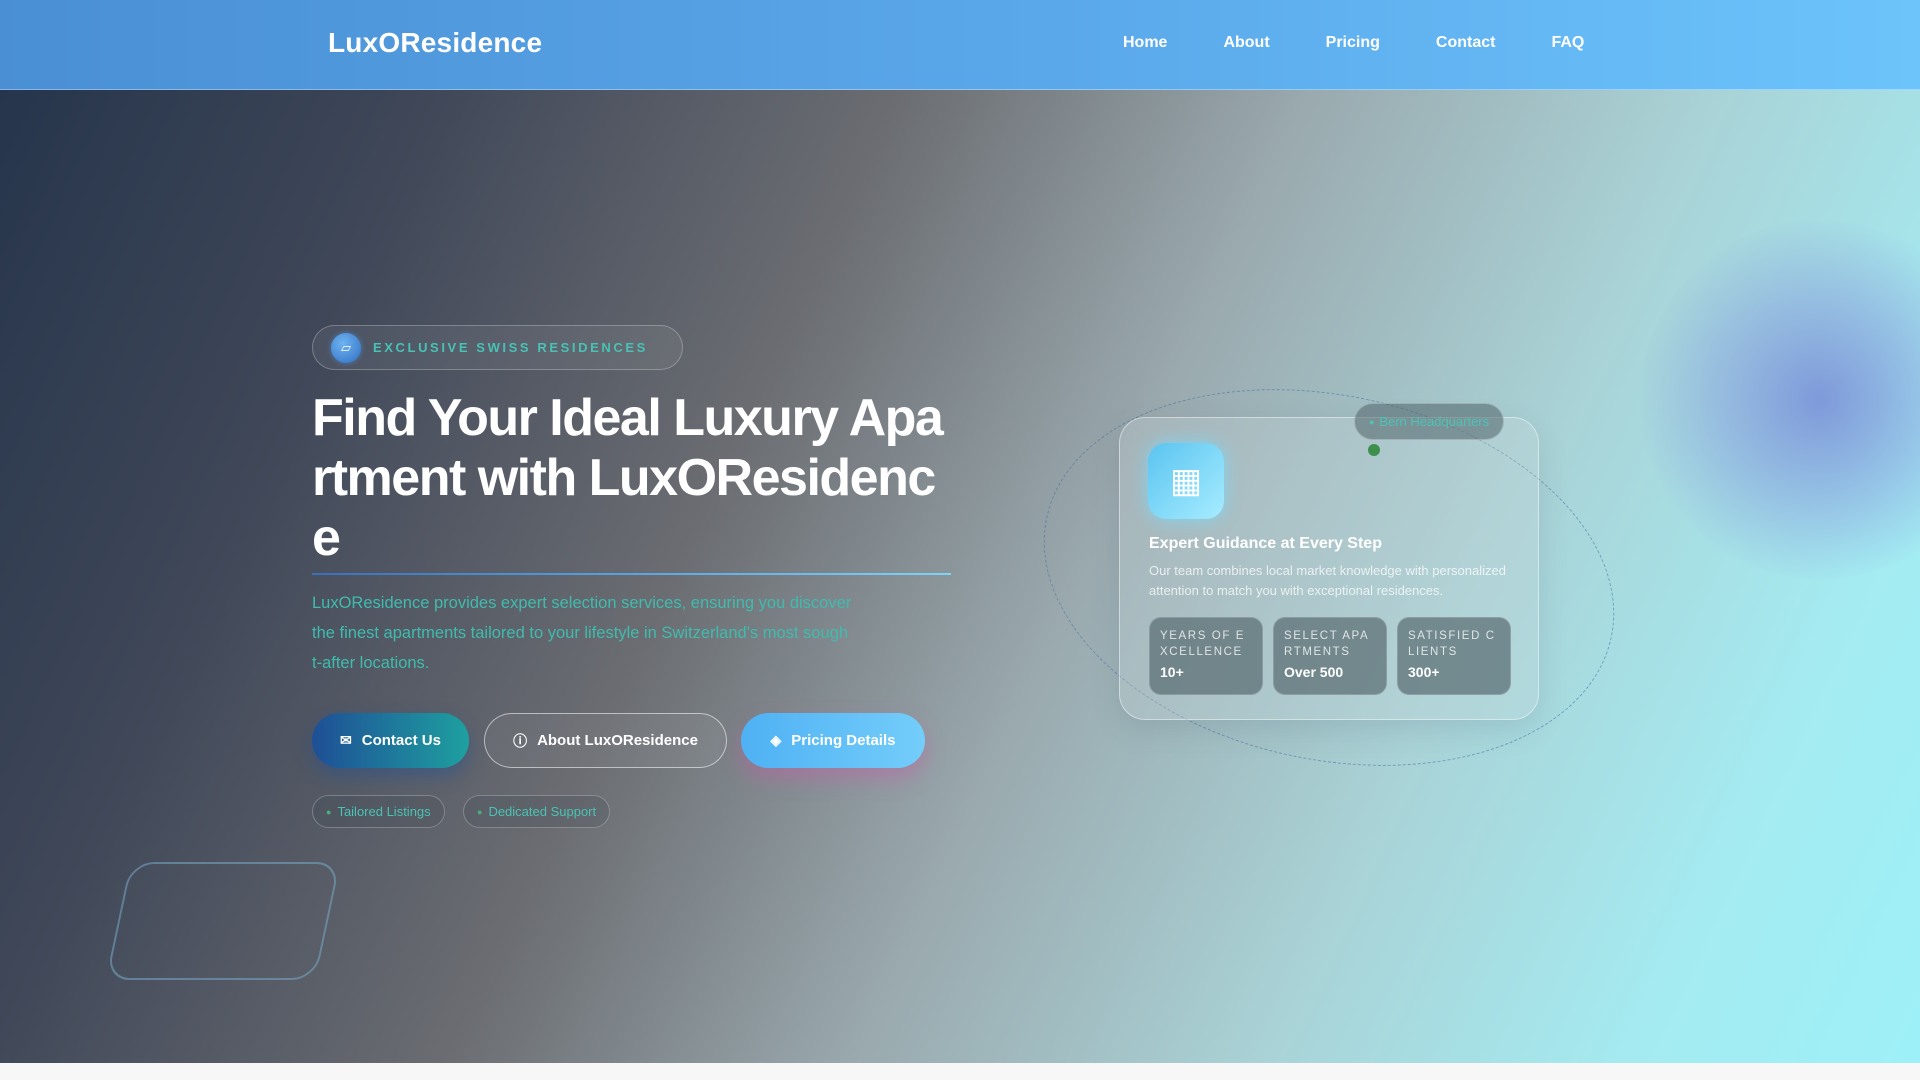 The image size is (1920, 1080). Describe the element at coordinates (1371, 421) in the screenshot. I see `map-pin-icon: ●` at that location.